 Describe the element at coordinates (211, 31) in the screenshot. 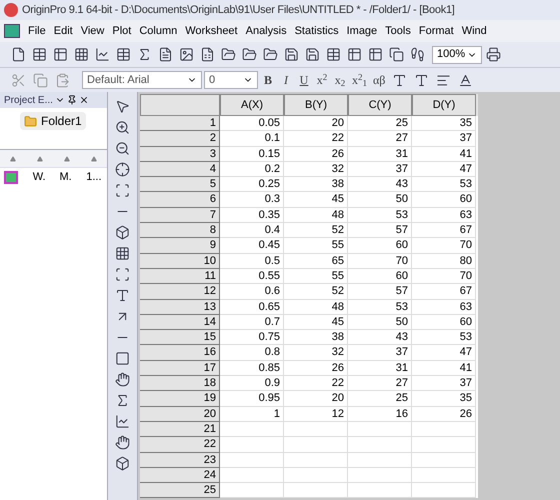

I see `menu-item: Worksheet` at that location.